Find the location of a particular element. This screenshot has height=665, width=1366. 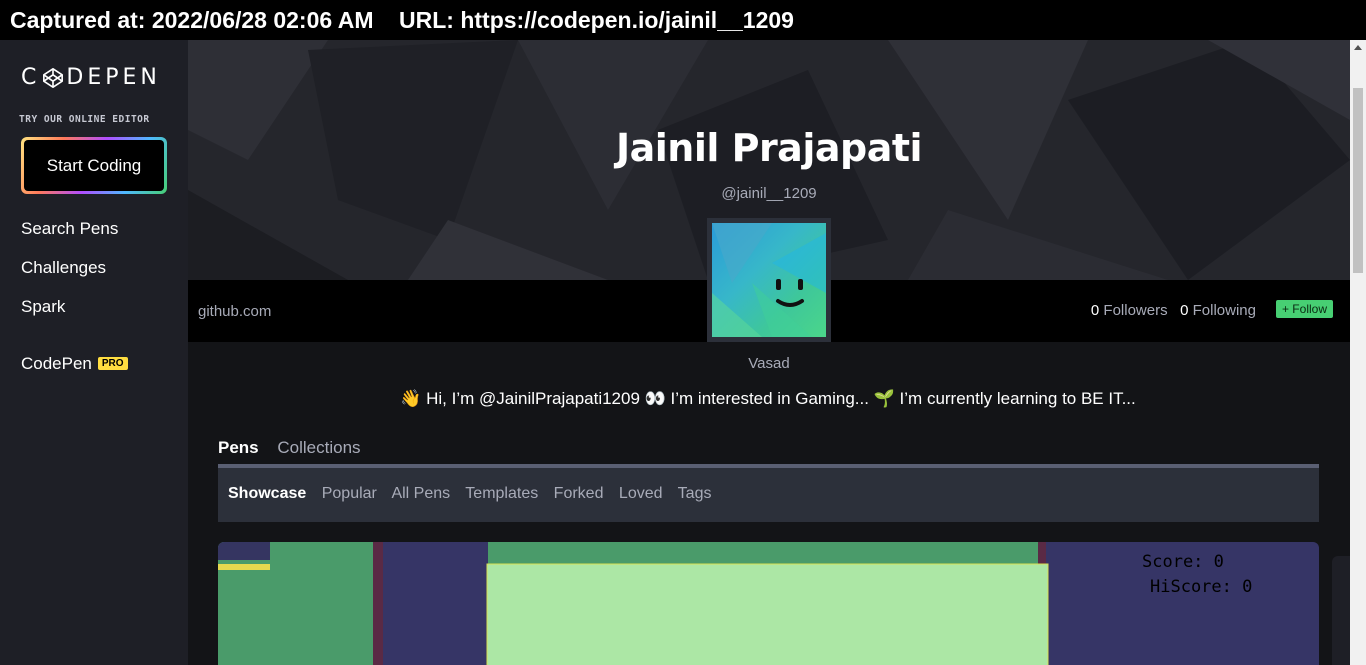

followers-link: 0 Followers is located at coordinates (1129, 310).